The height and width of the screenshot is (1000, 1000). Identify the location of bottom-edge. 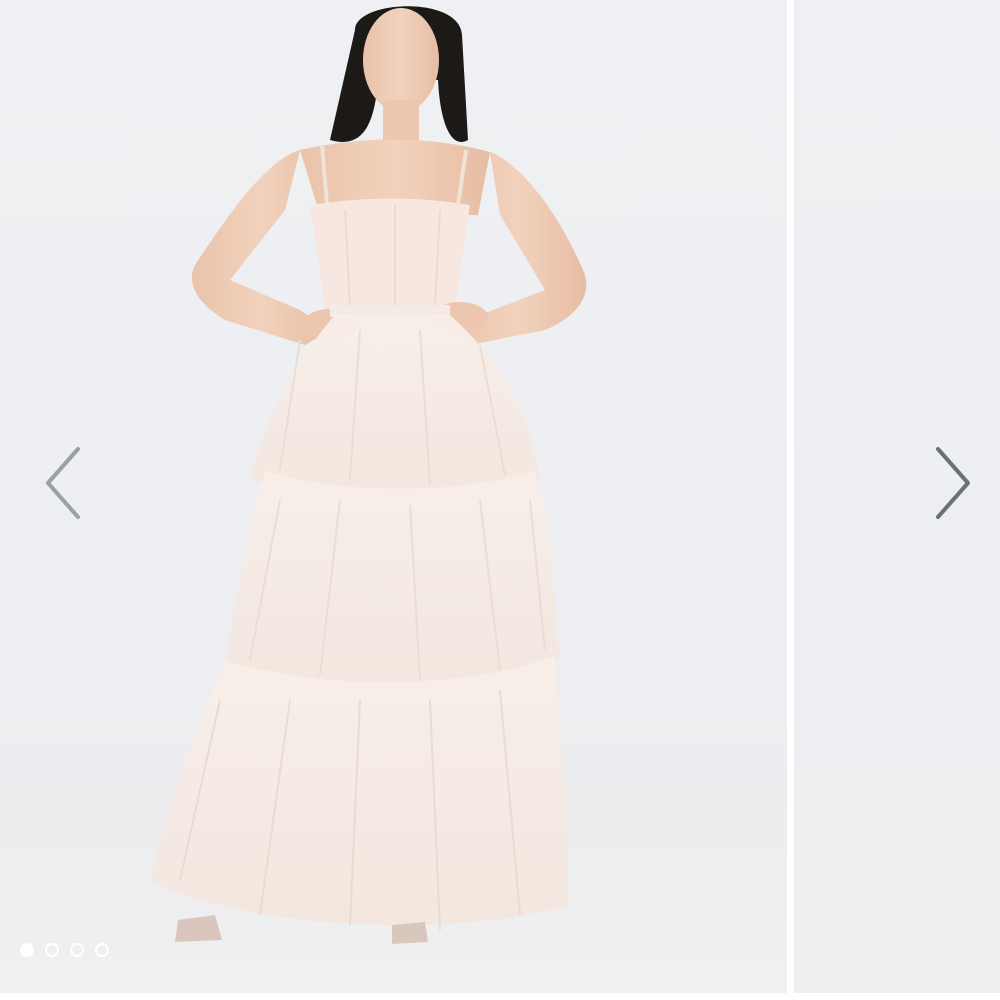
(500, 996).